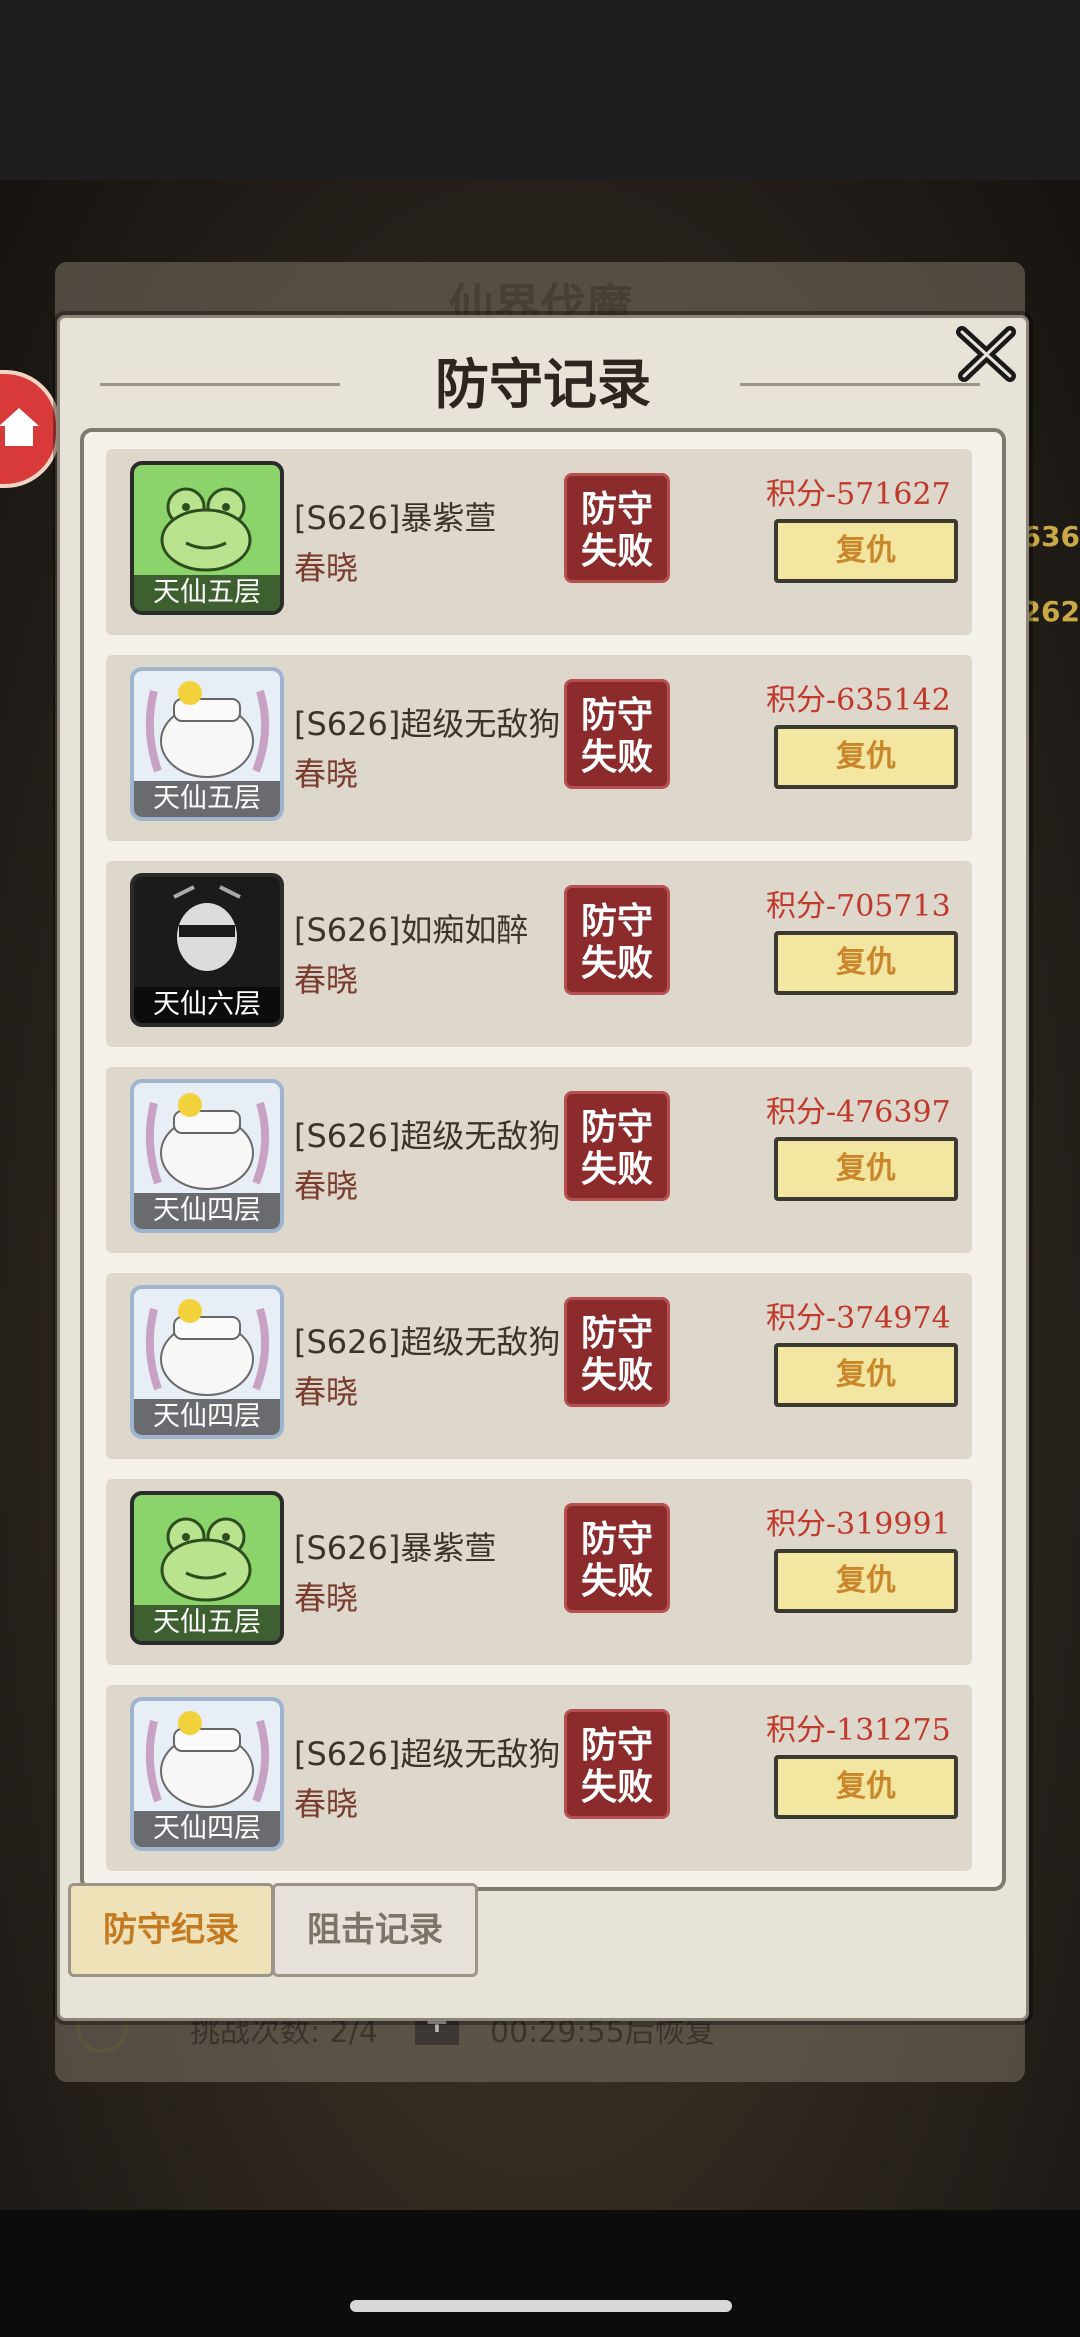  What do you see at coordinates (539, 1572) in the screenshot?
I see `record-row: 天仙五层 [S626]暴紫萱 春晓 防守 失败 积分-319991 复仇` at bounding box center [539, 1572].